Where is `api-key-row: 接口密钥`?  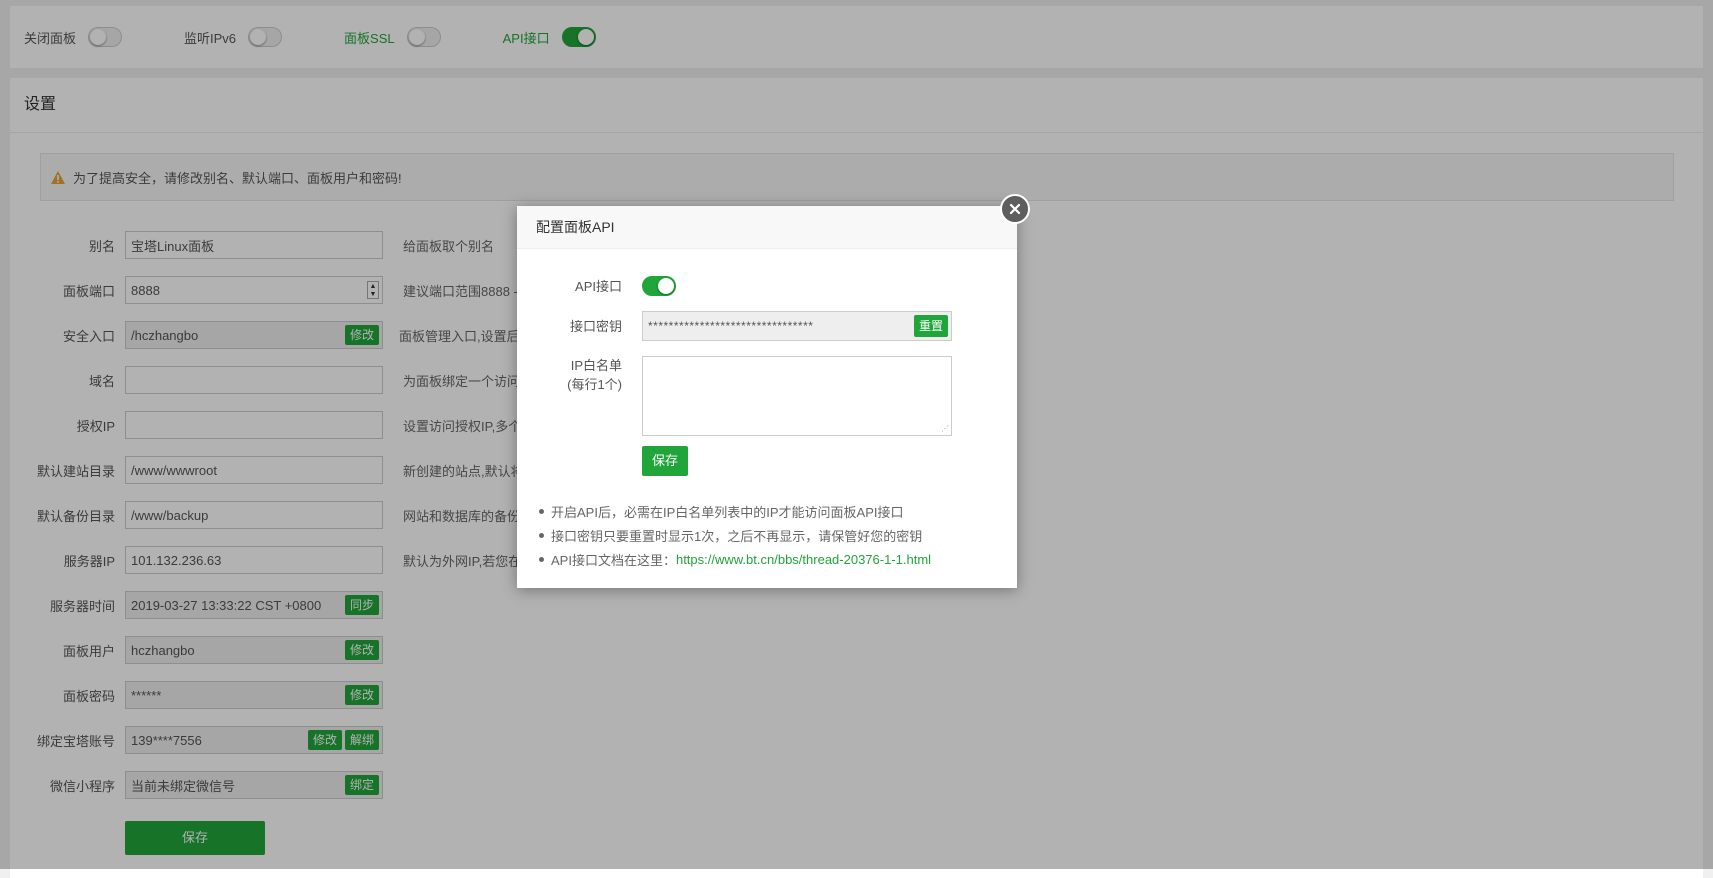
api-key-row: 接口密钥 is located at coordinates (569, 326).